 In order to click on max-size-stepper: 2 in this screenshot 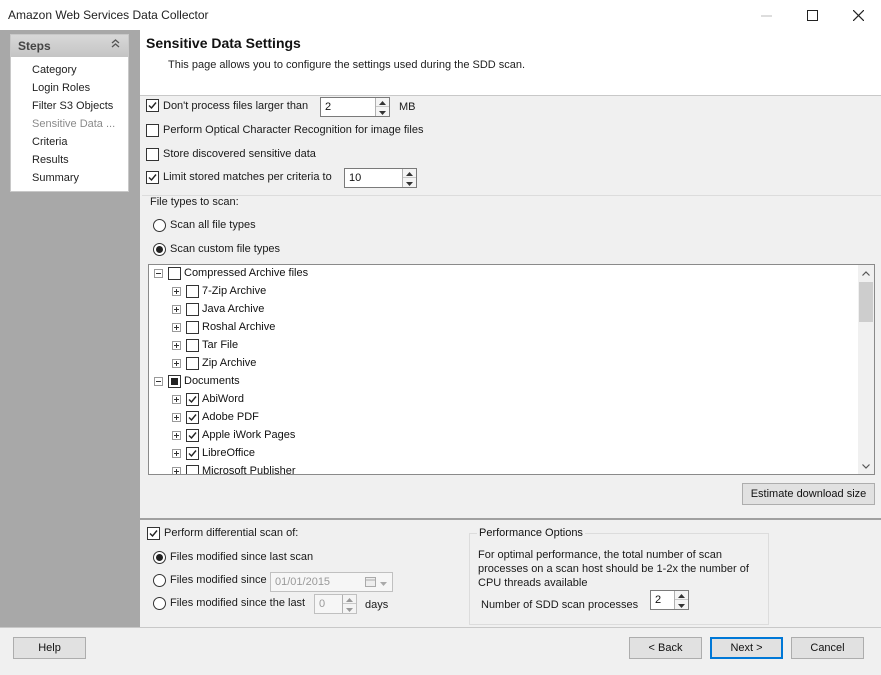, I will do `click(355, 107)`.